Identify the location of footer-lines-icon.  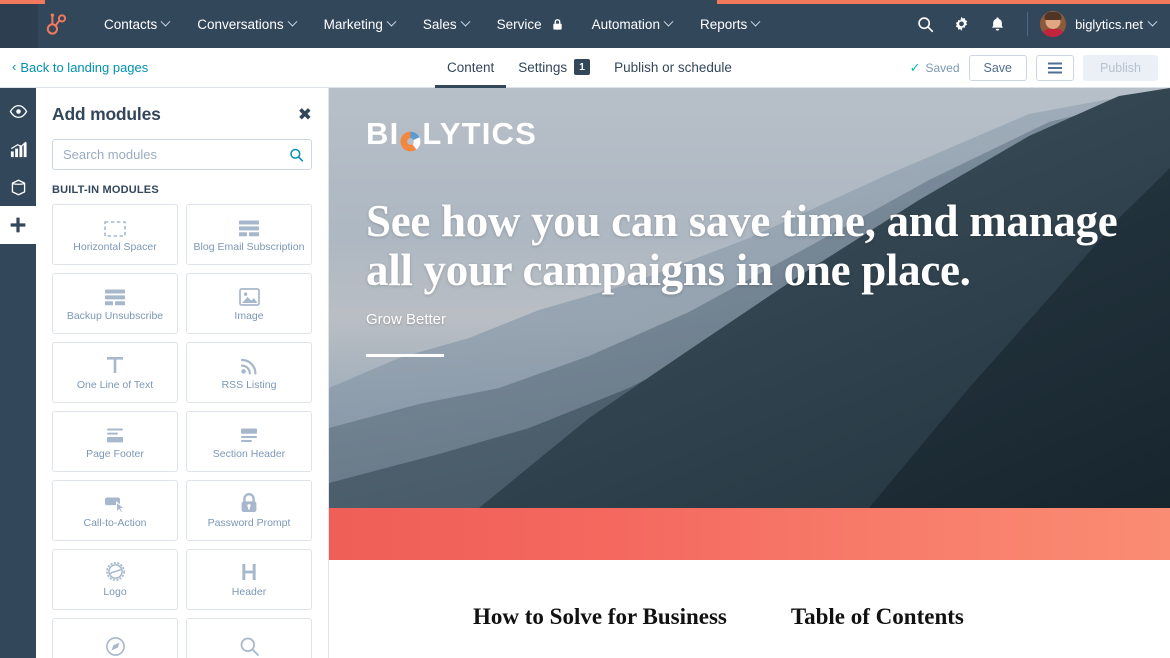
(115, 433).